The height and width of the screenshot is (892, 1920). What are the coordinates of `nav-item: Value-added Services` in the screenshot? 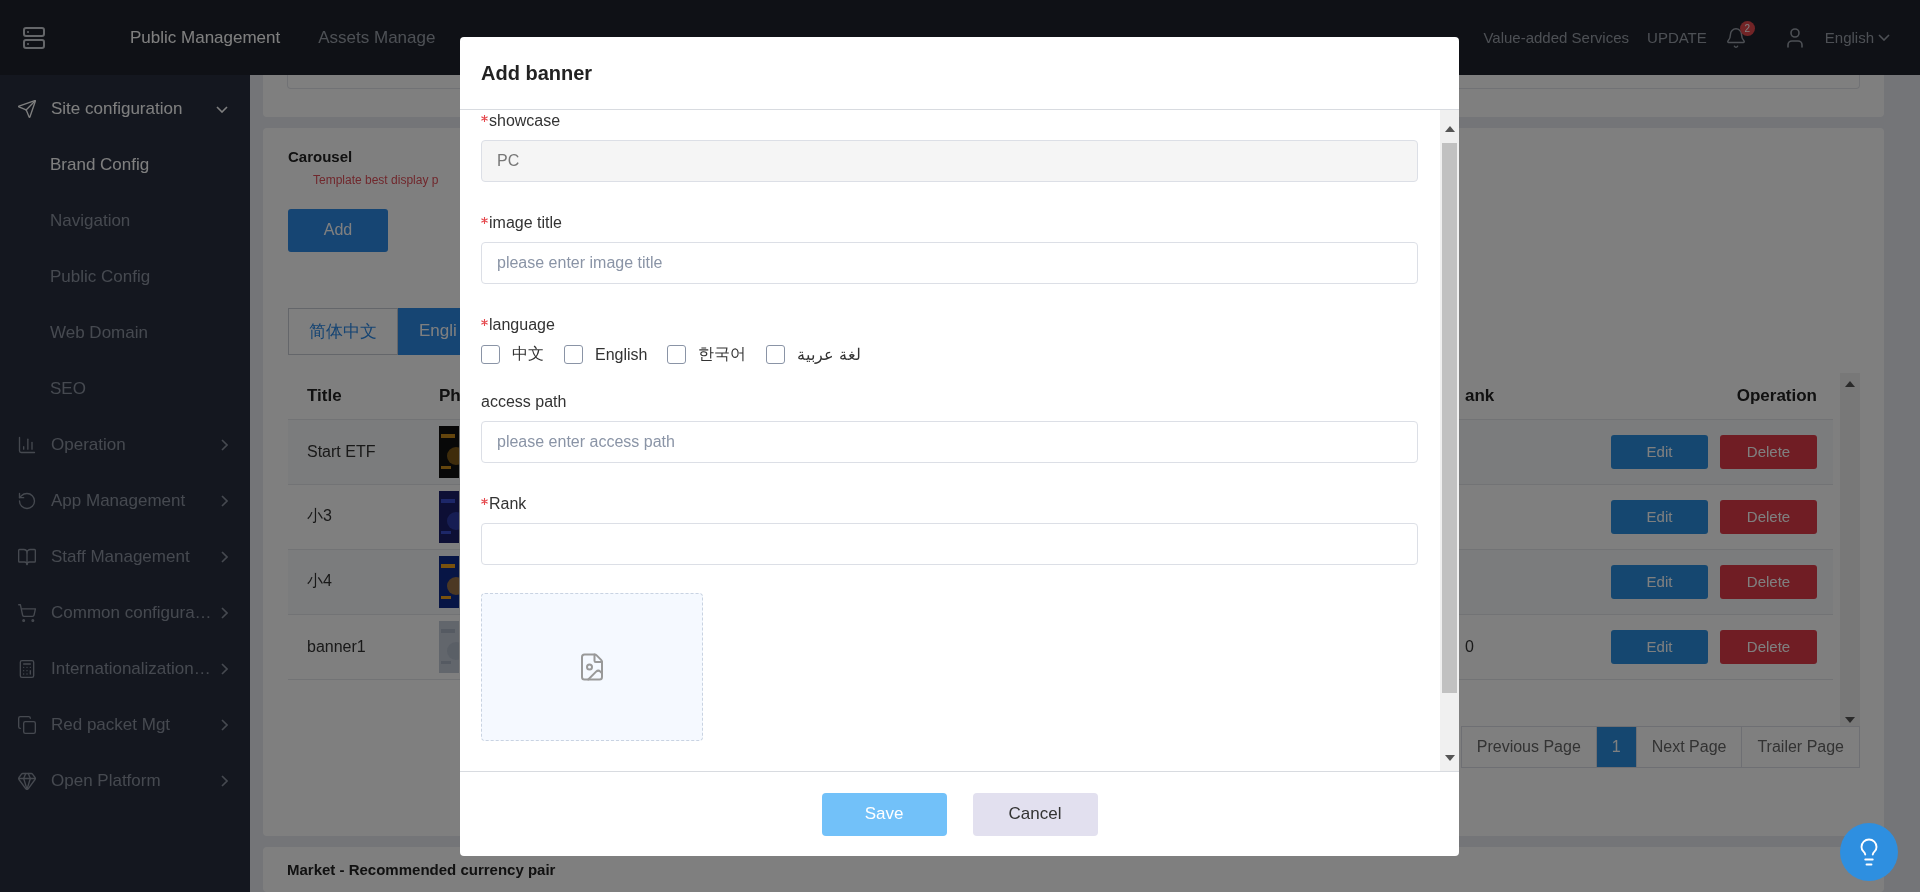 It's located at (1556, 37).